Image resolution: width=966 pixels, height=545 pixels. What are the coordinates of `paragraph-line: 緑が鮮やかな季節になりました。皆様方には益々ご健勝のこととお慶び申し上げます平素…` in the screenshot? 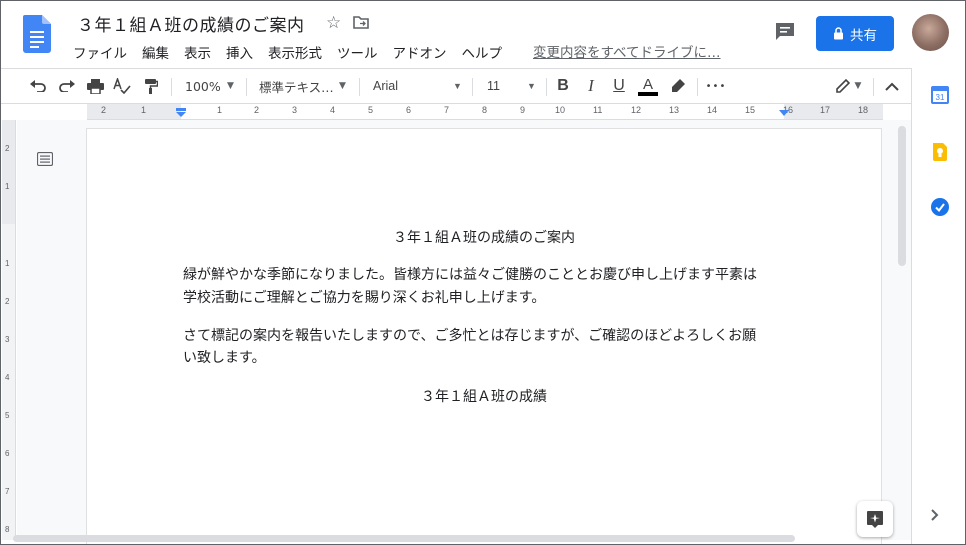 It's located at (470, 274).